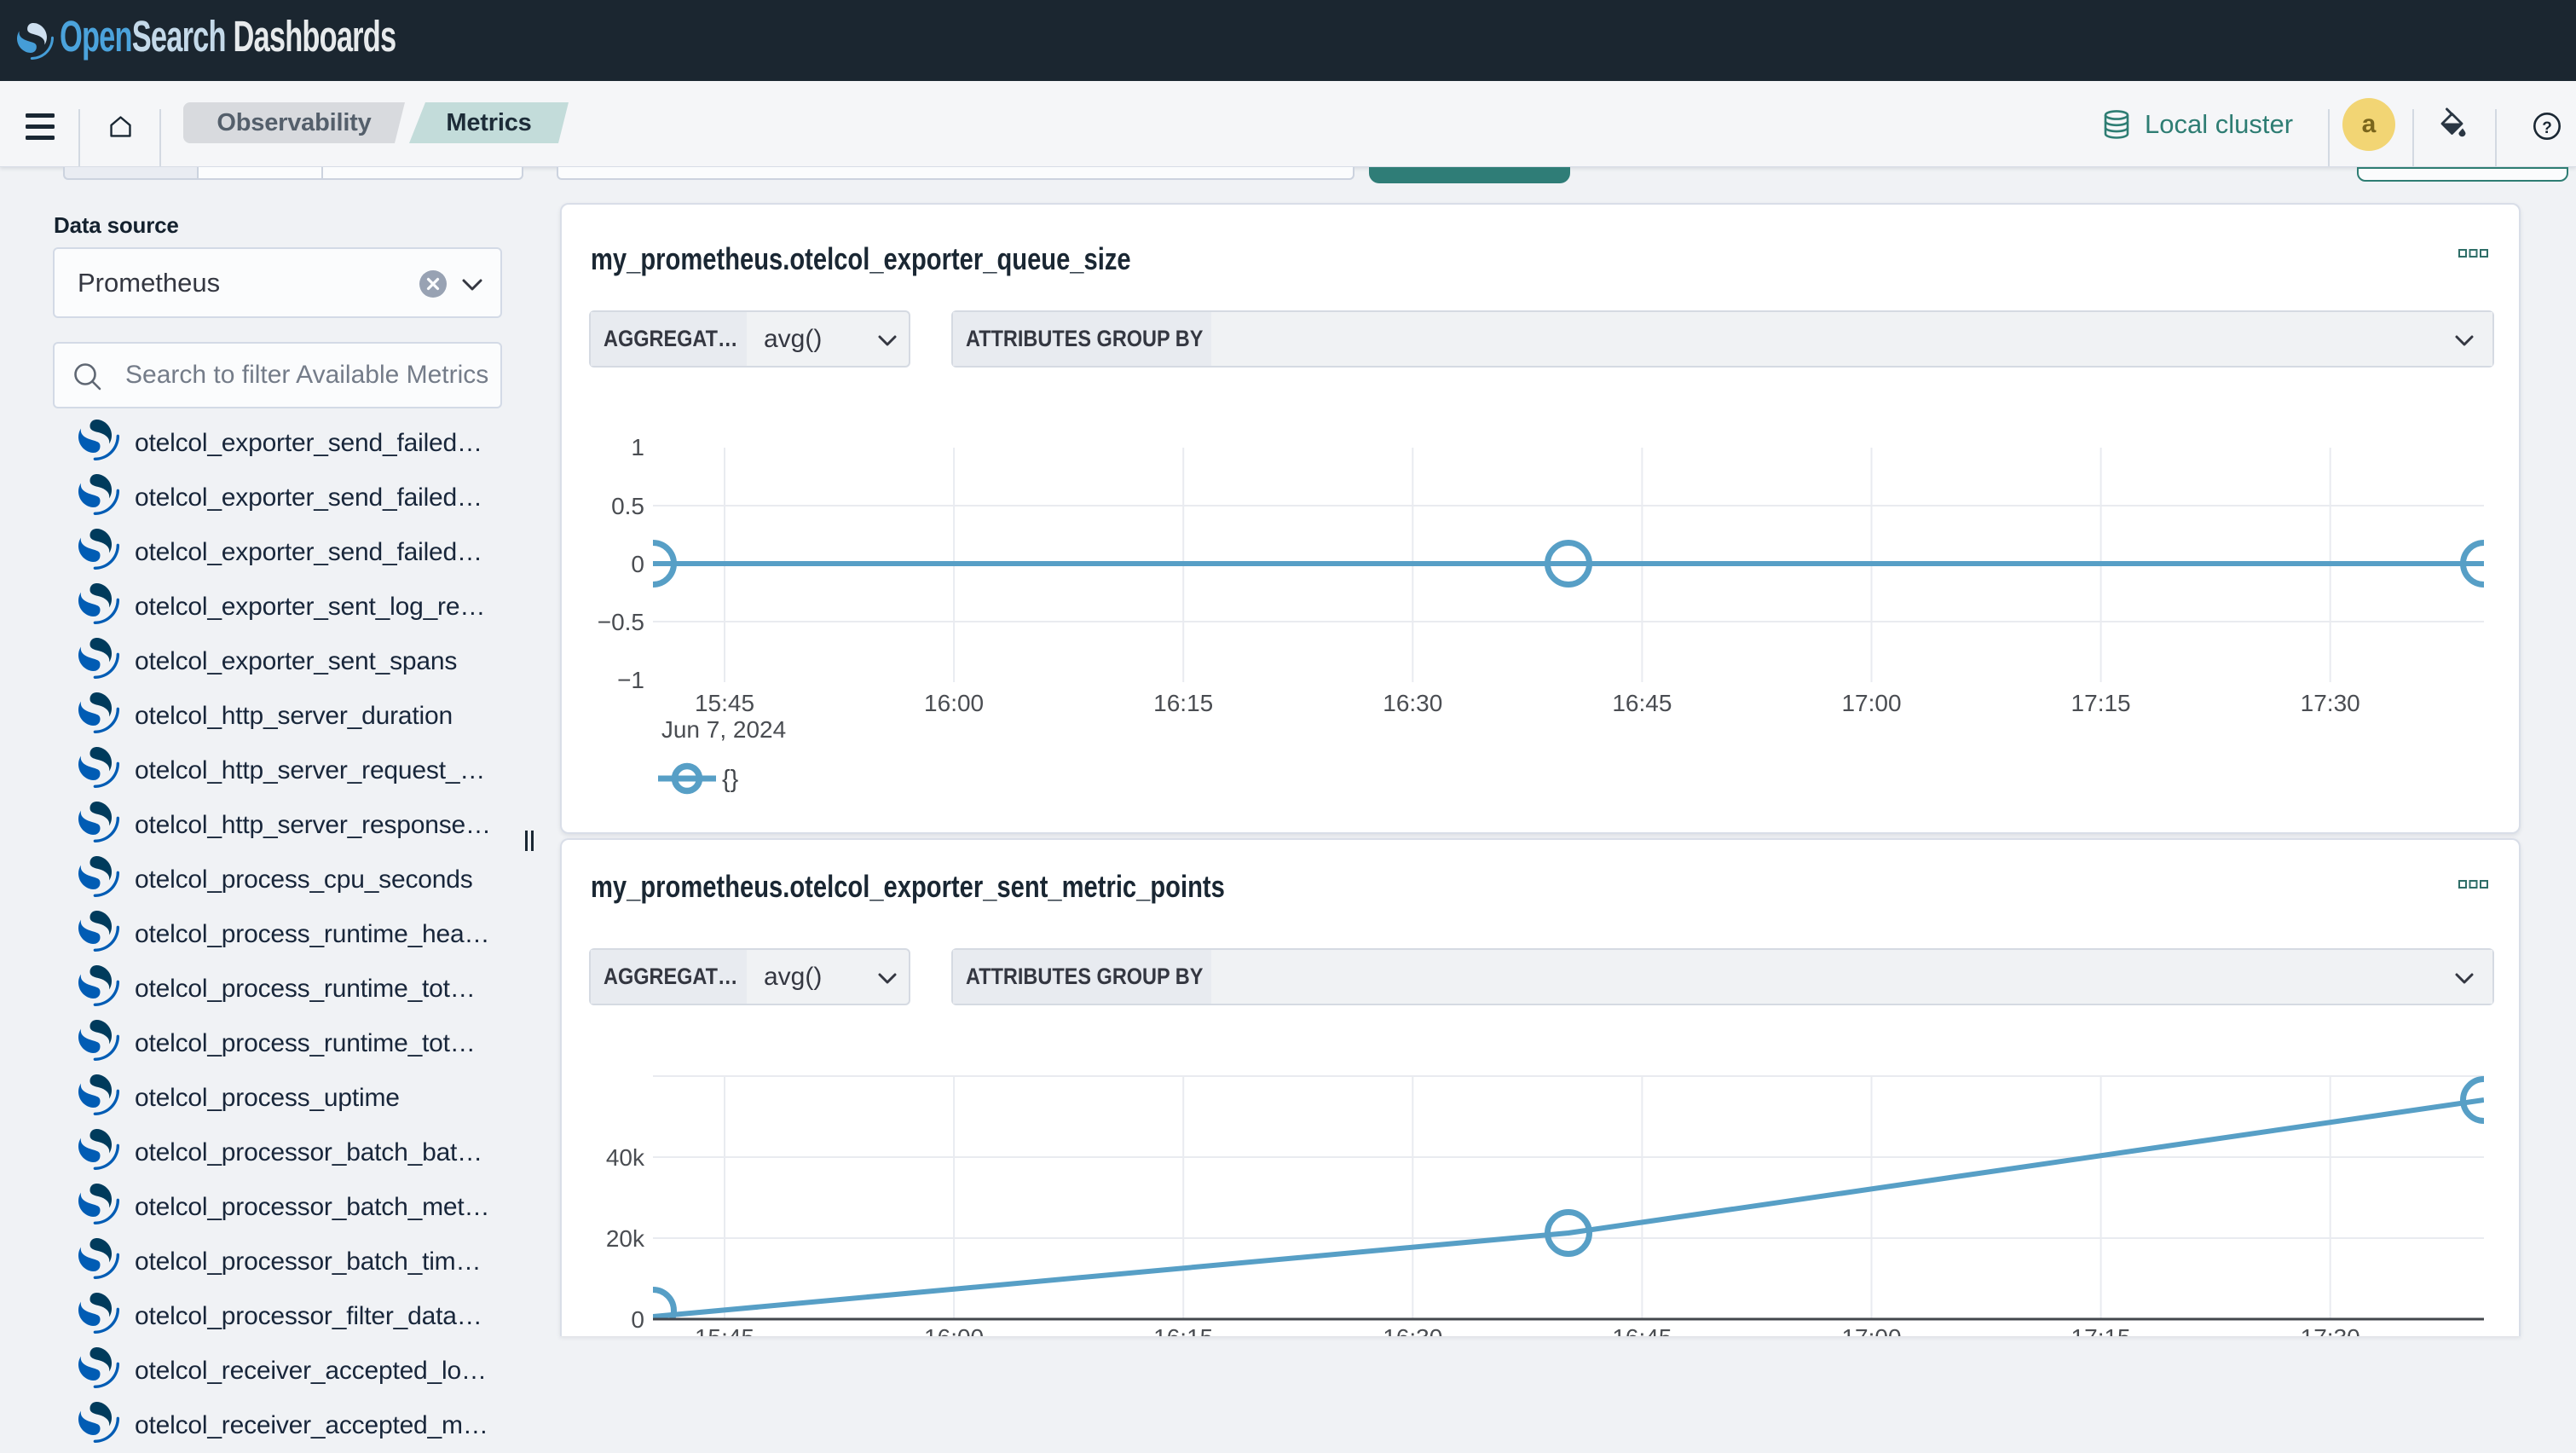 The width and height of the screenshot is (2576, 1453). Describe the element at coordinates (723, 729) in the screenshot. I see `svg-text: Jun 7, 2024` at that location.